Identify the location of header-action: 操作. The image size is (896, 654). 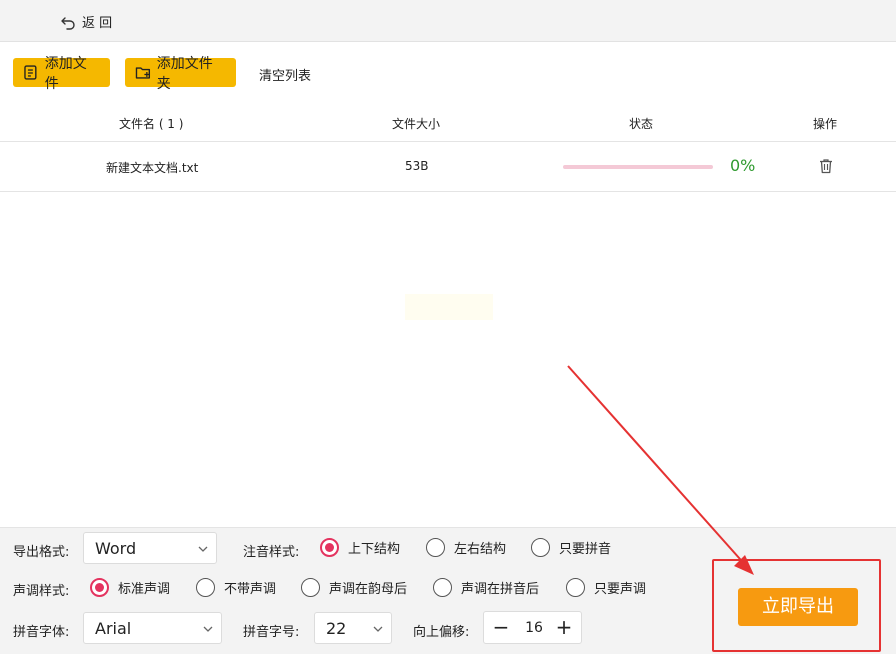
(825, 124).